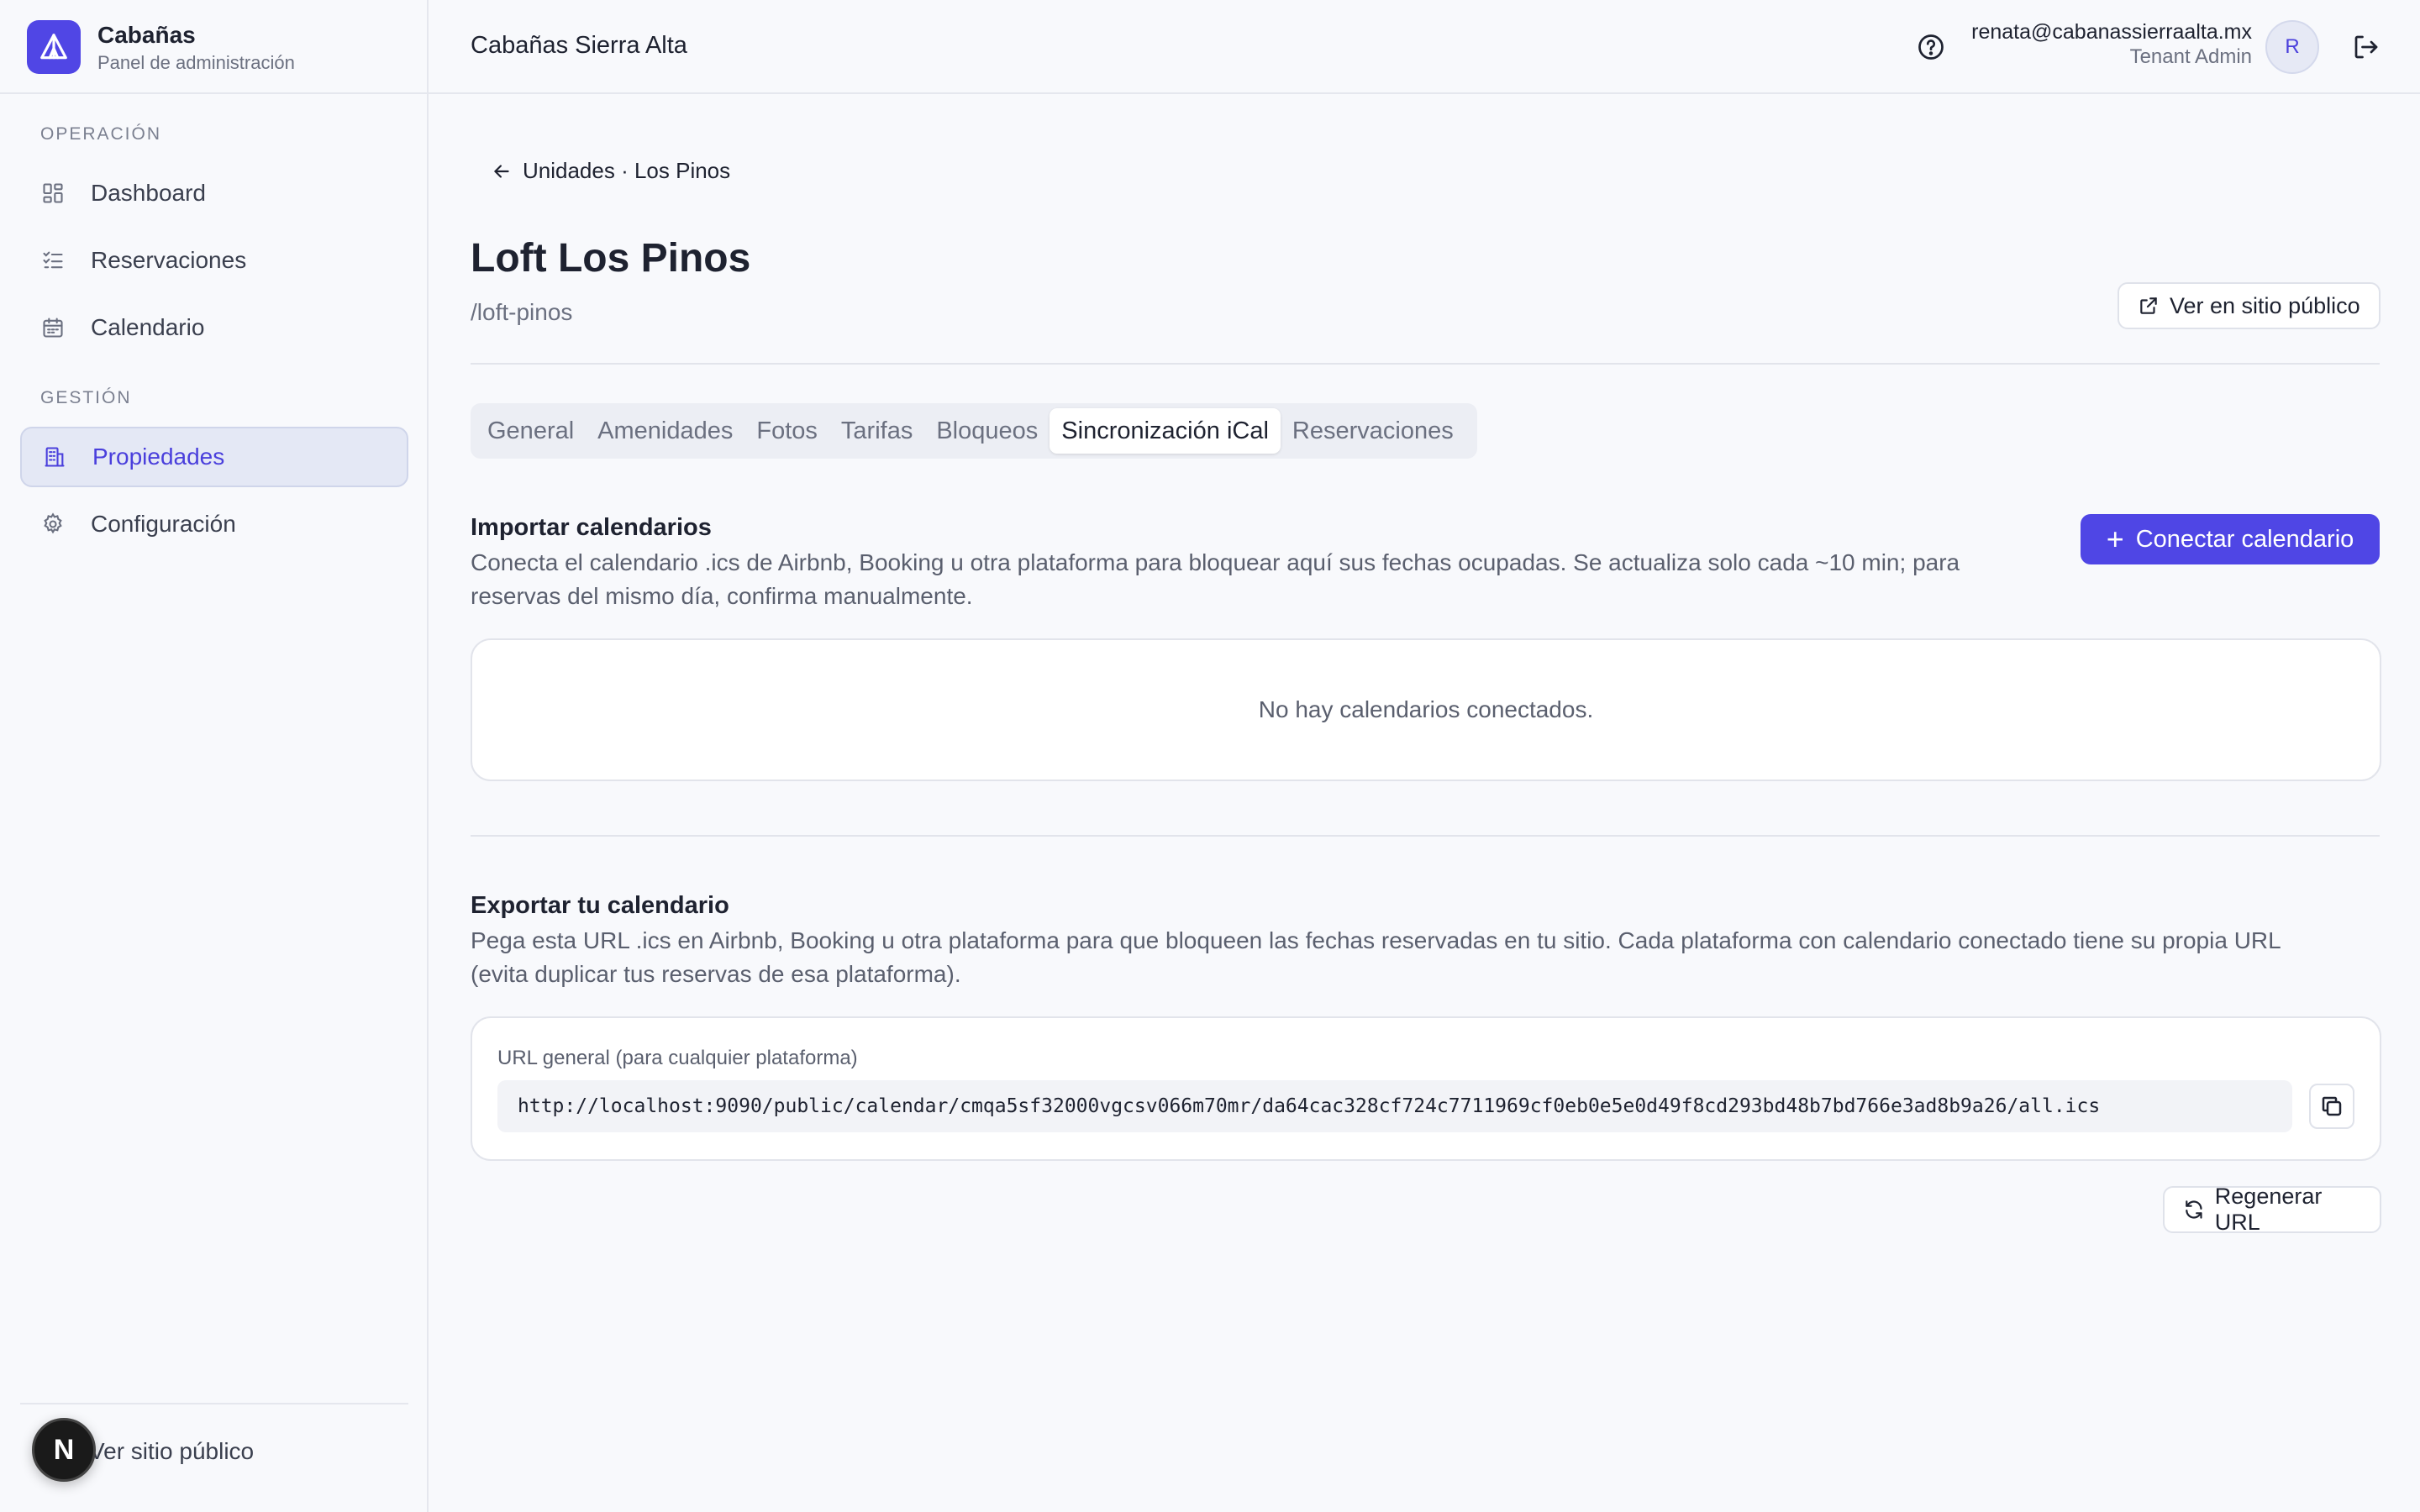 Image resolution: width=2420 pixels, height=1512 pixels. Describe the element at coordinates (627, 170) in the screenshot. I see `back-link-label: Unidades · Los Pinos` at that location.